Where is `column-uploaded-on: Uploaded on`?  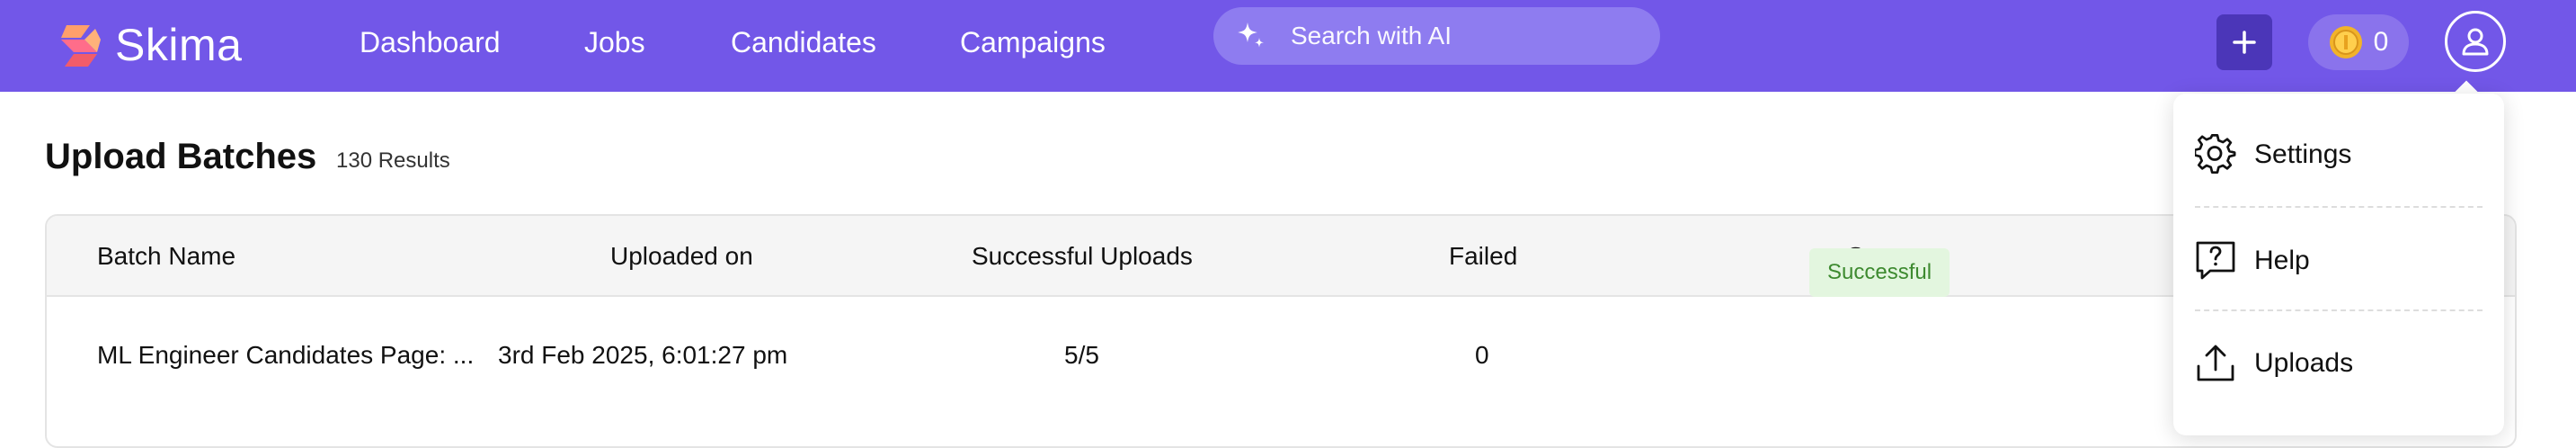
column-uploaded-on: Uploaded on is located at coordinates (681, 256).